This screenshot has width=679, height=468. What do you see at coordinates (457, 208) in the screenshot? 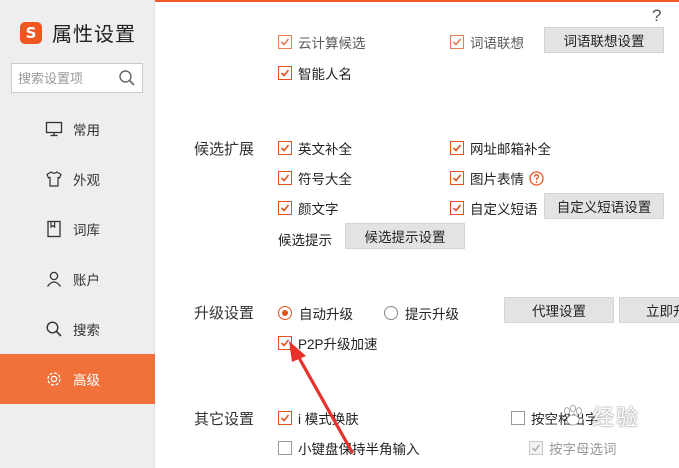
I see `checkbox-custom-phrase` at bounding box center [457, 208].